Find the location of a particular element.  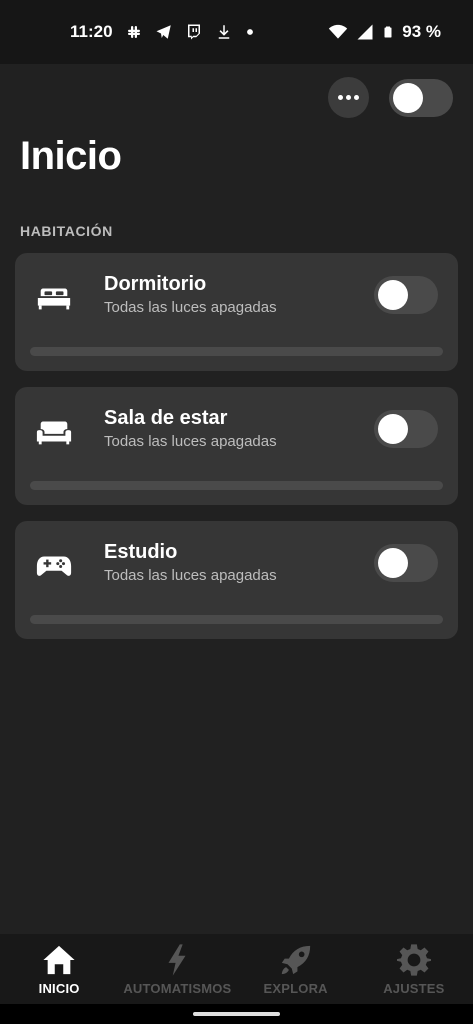

sofa-icon is located at coordinates (54, 432).